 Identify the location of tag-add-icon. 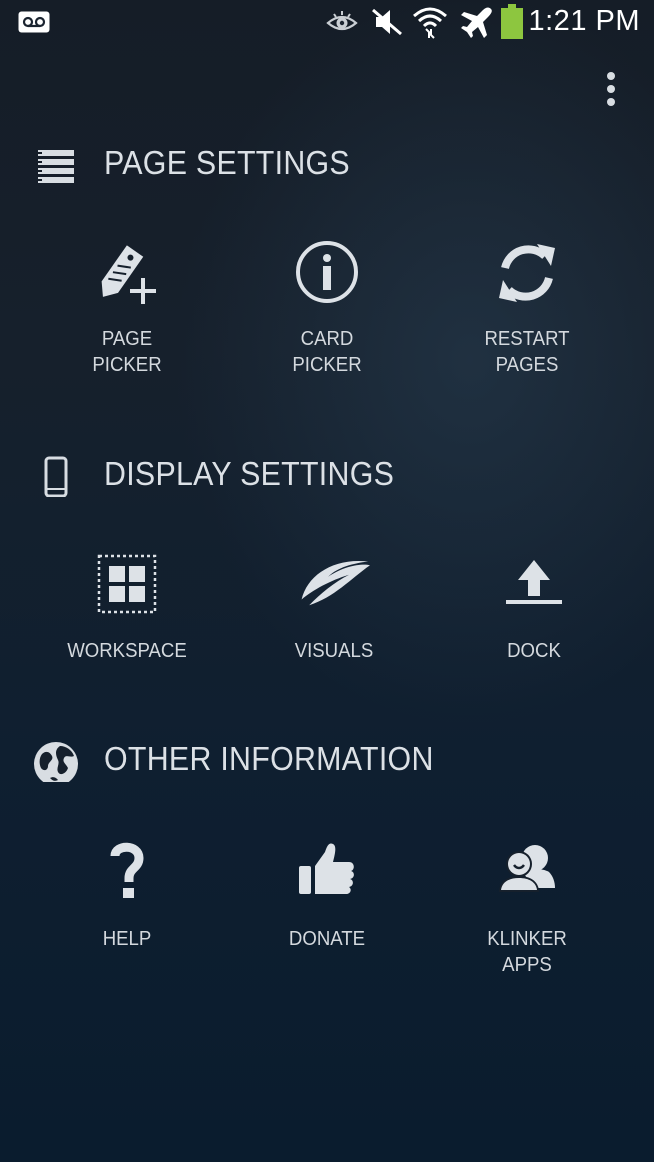
(128, 274).